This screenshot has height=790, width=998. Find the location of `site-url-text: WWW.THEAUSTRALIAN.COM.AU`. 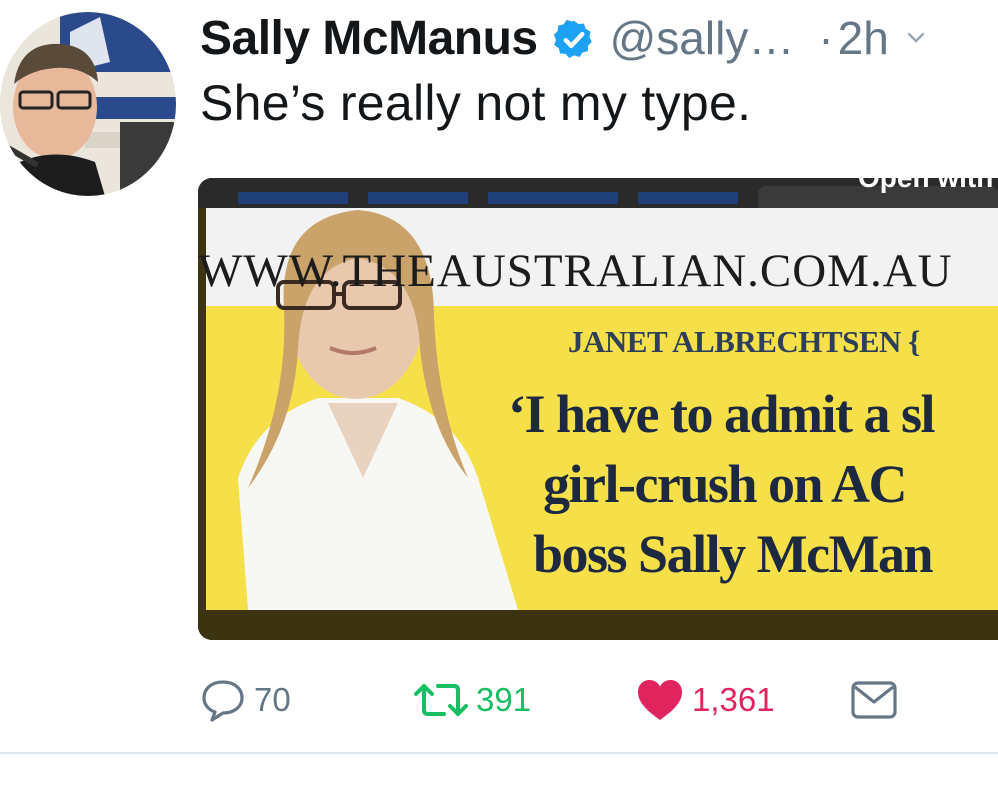

site-url-text: WWW.THEAUSTRALIAN.COM.AU is located at coordinates (575, 271).